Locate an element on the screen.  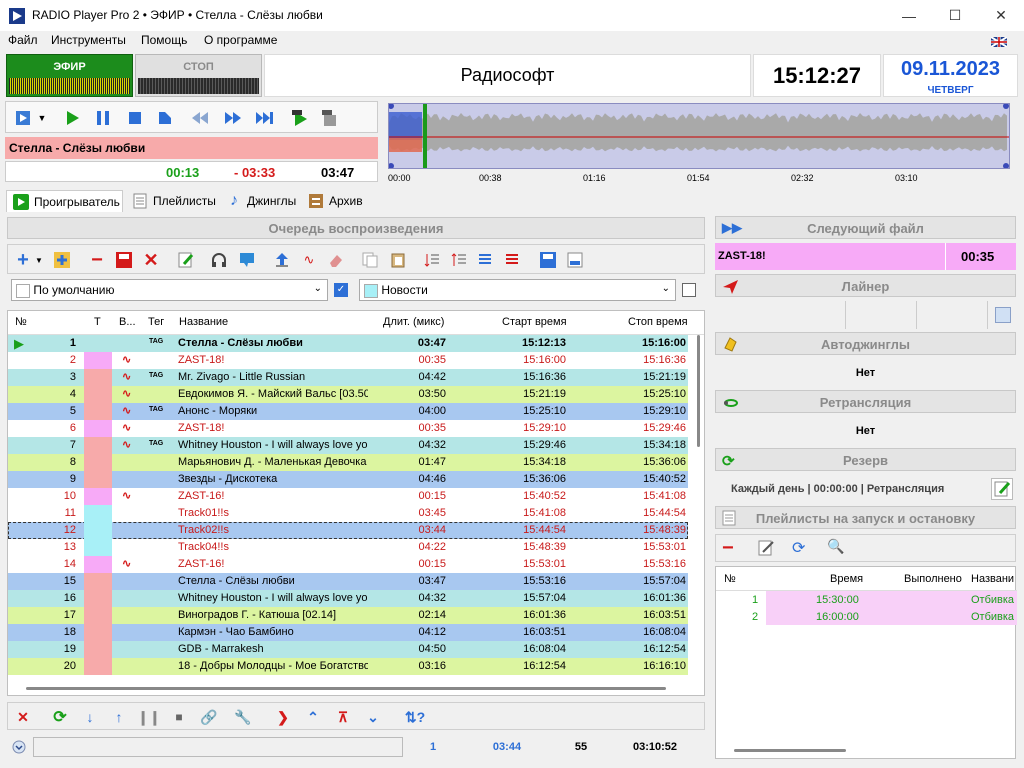
liner-slot-button is located at coordinates (1003, 315).